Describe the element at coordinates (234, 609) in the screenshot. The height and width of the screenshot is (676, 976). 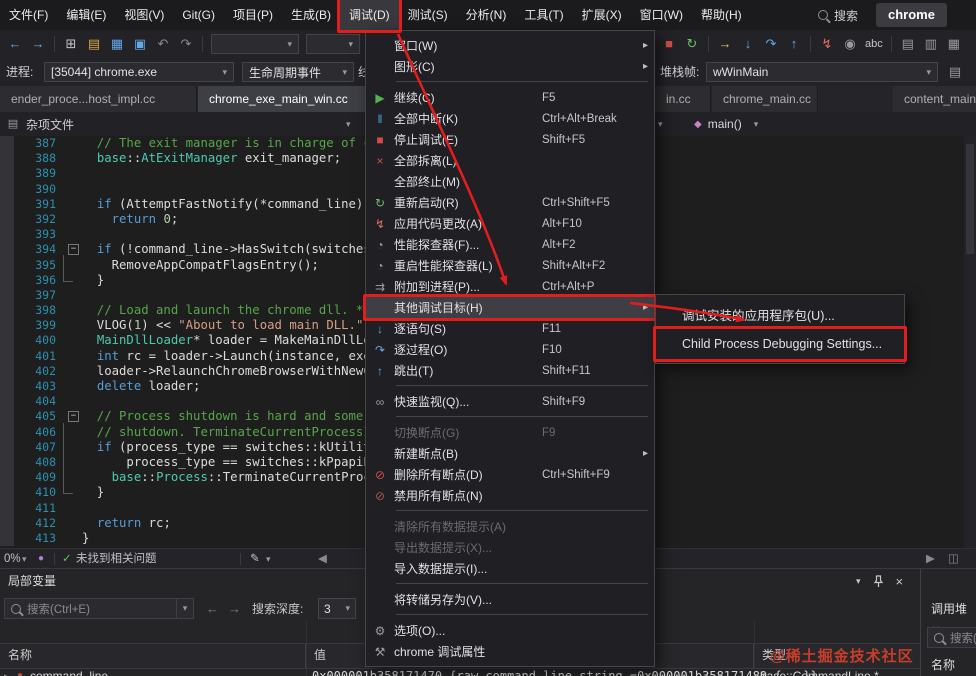
I see `search-next-icon: →` at that location.